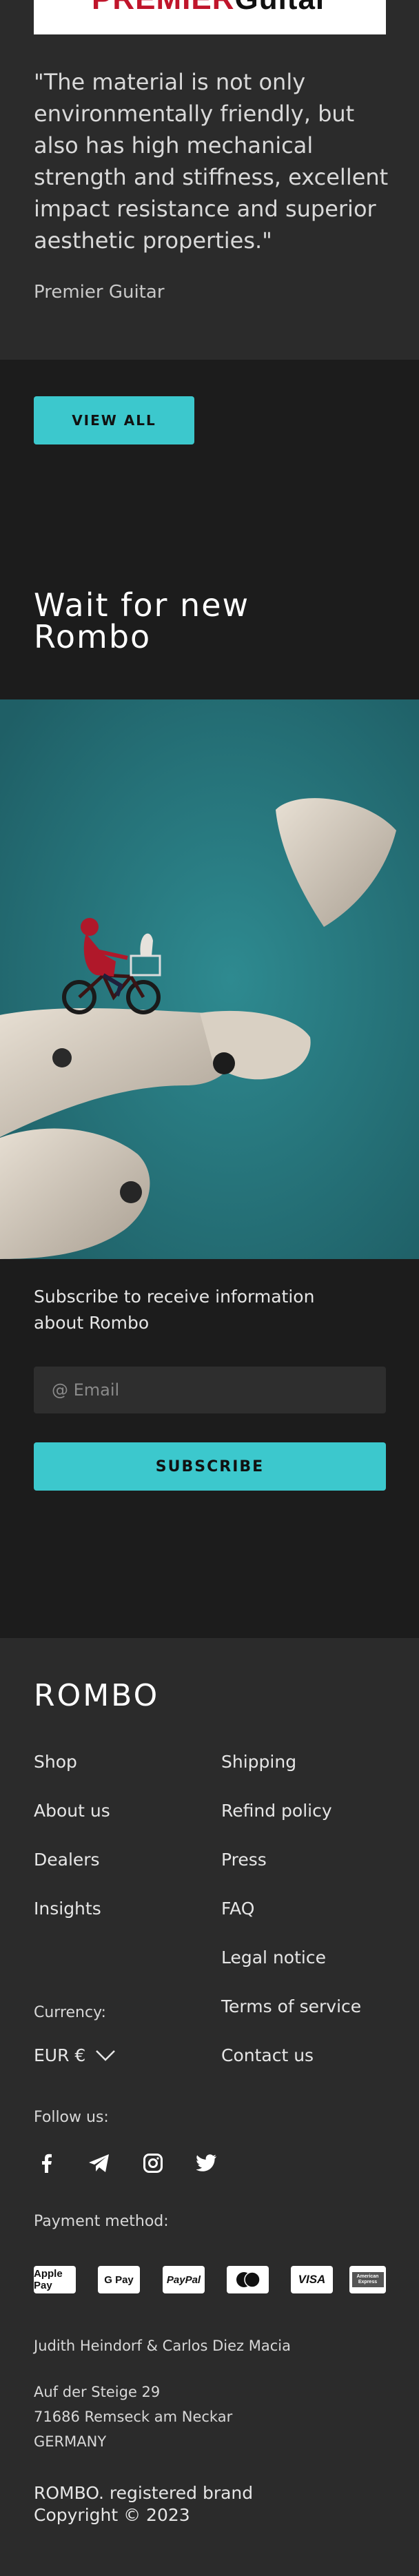 The width and height of the screenshot is (419, 2576). I want to click on footer-link-faq: FAQ, so click(237, 1909).